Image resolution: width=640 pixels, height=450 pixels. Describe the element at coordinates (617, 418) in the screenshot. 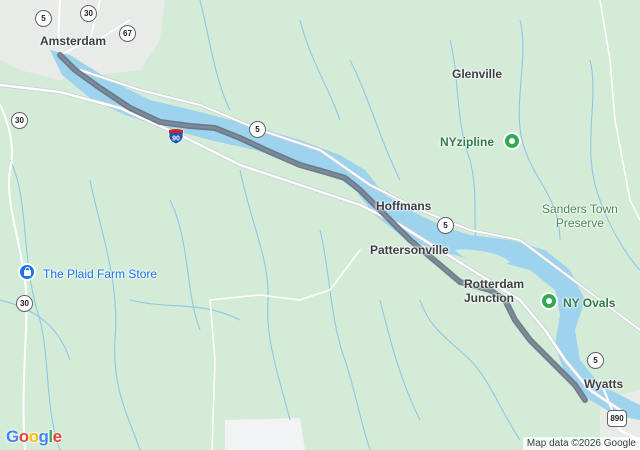

I see `route-890-shield-icon: 890` at that location.